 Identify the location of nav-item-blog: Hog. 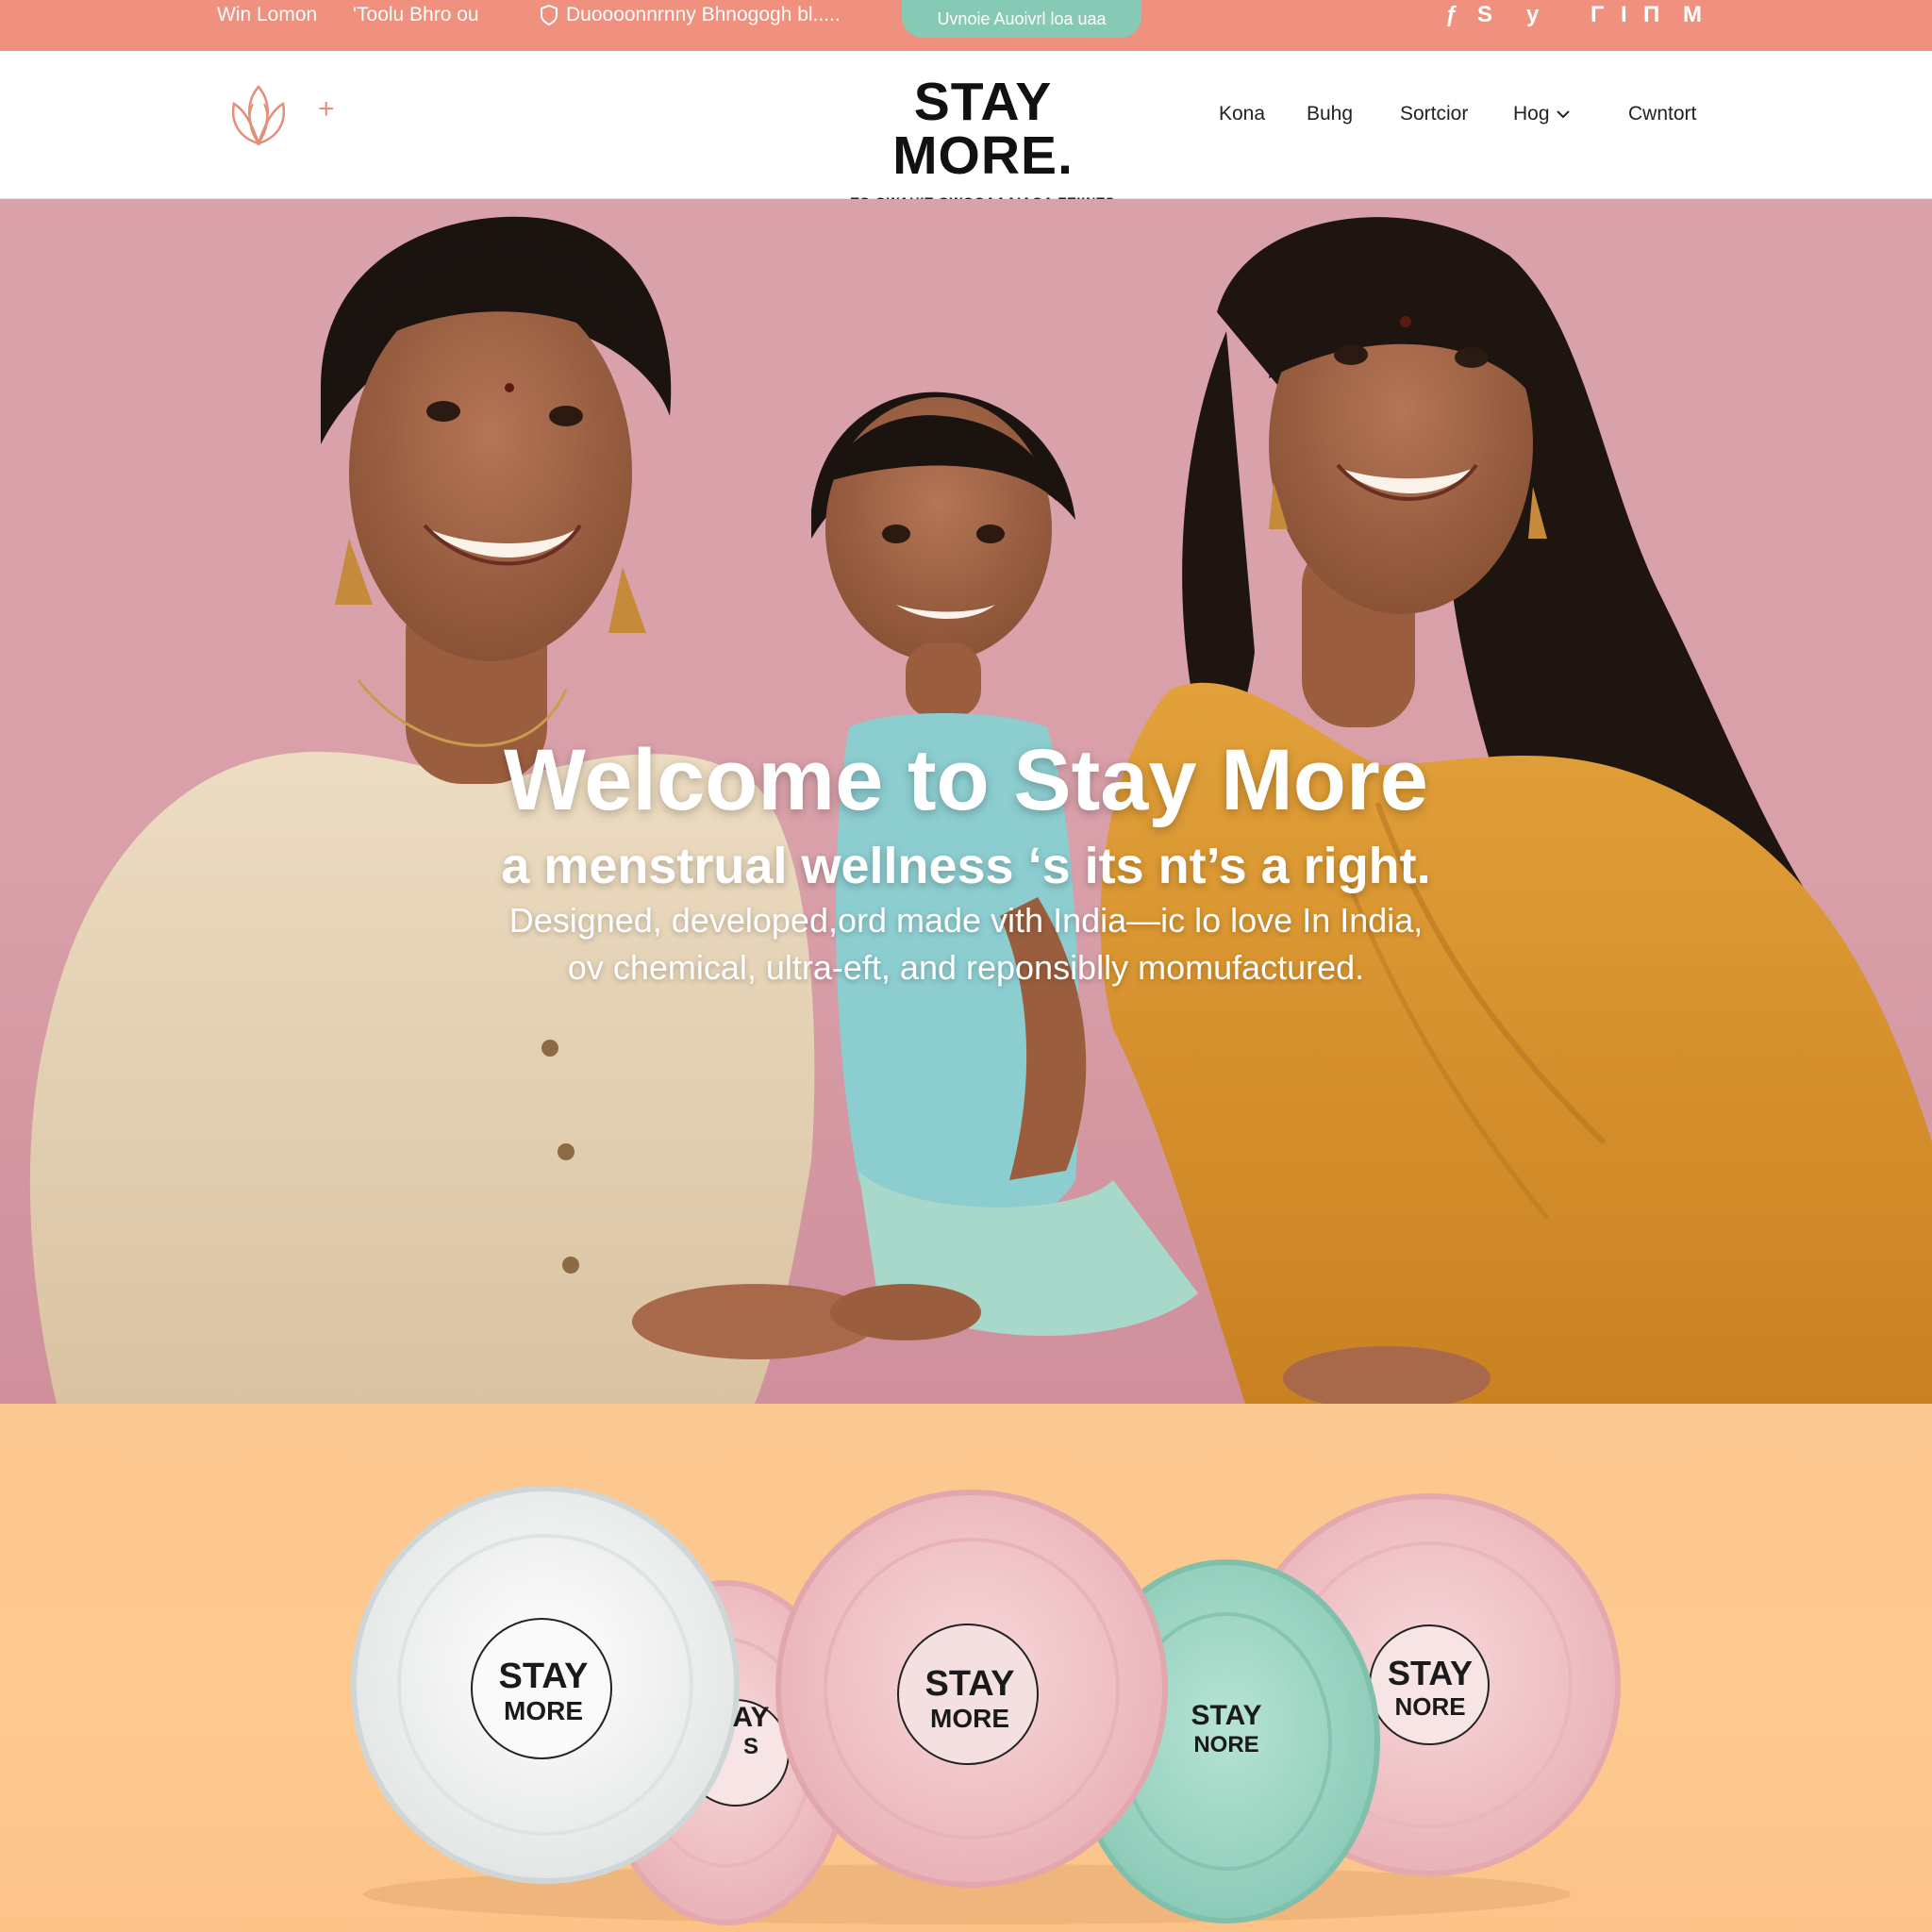
(1542, 114).